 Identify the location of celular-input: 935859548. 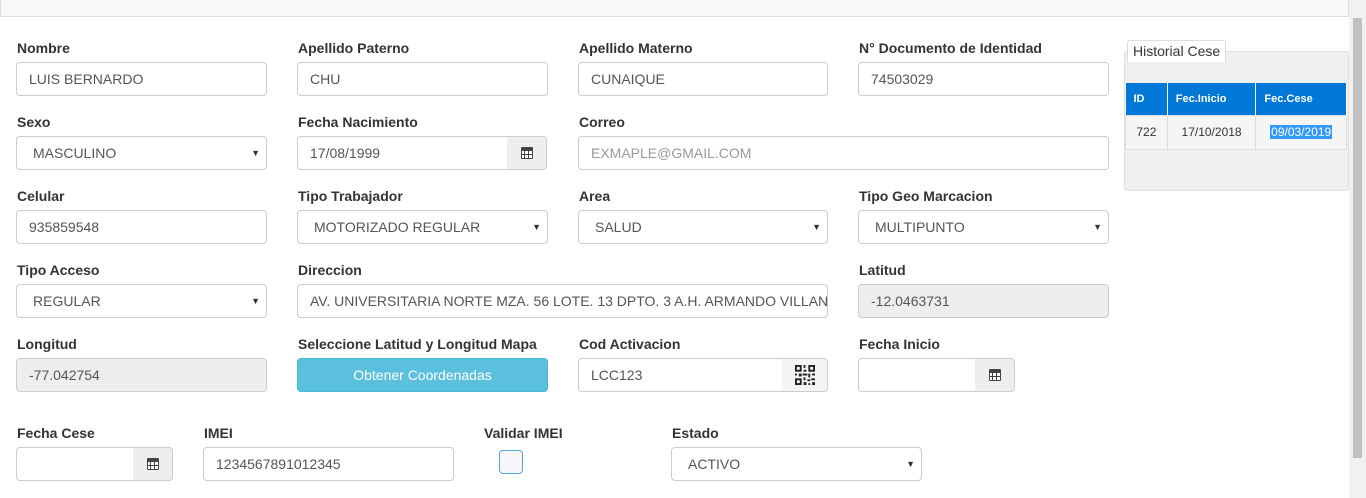
(141, 227).